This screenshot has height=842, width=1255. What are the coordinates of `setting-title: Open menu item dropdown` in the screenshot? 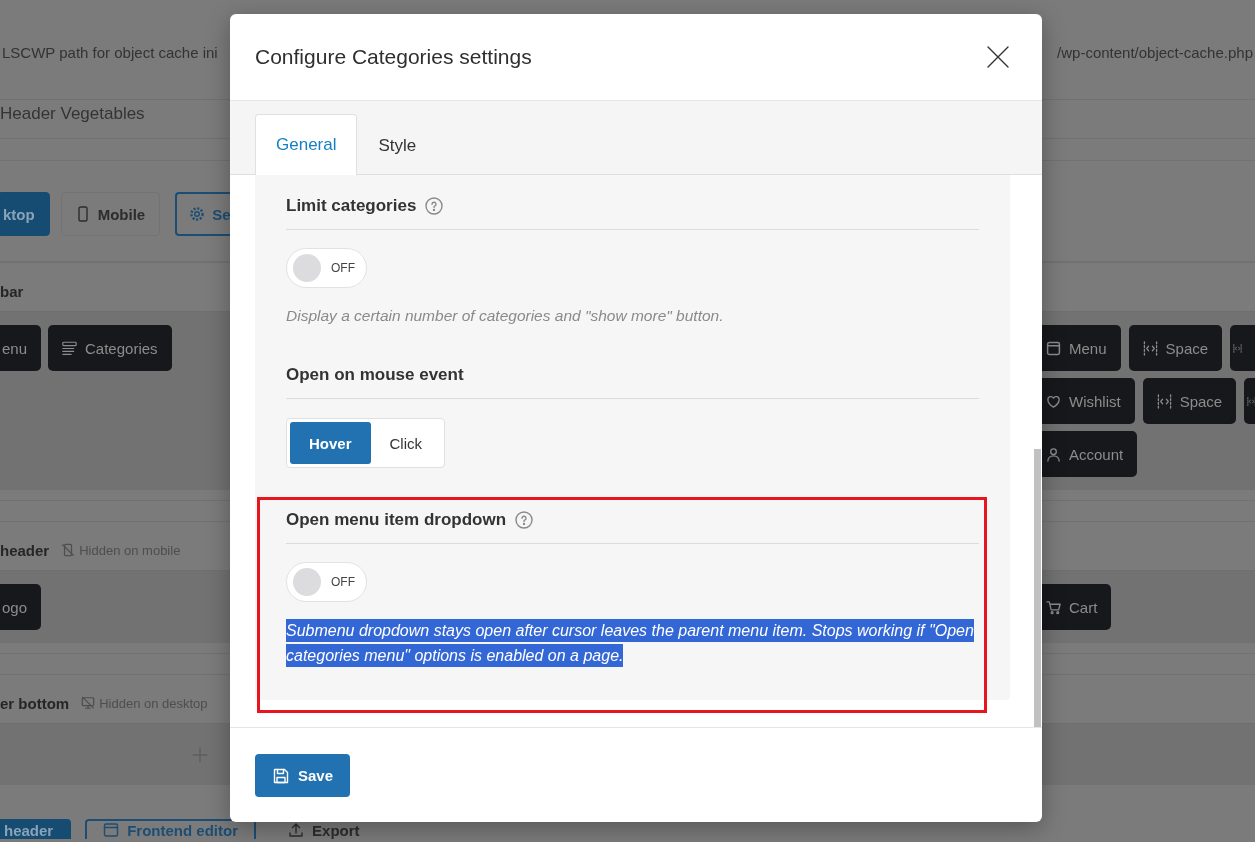 It's located at (396, 520).